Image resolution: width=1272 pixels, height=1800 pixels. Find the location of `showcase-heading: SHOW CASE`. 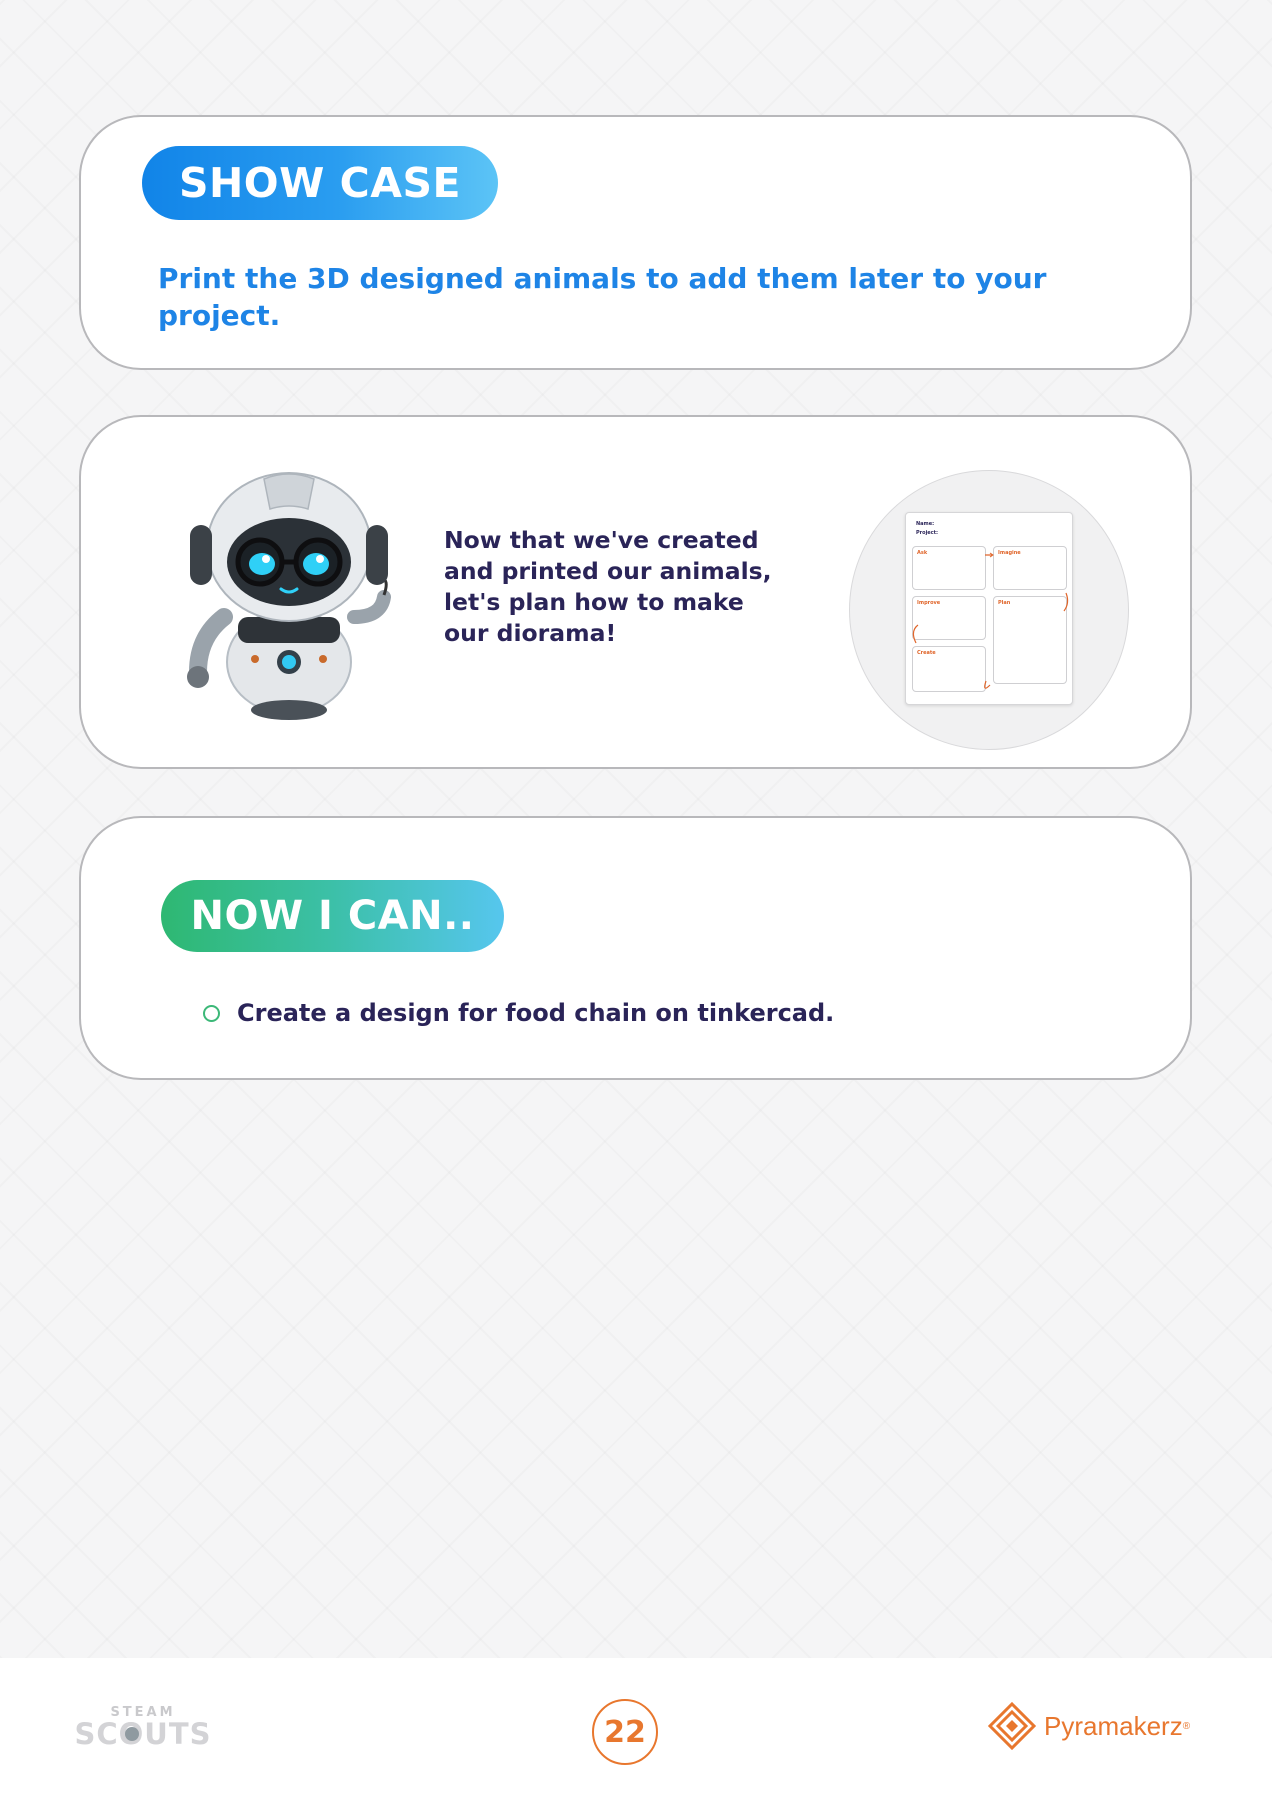

showcase-heading: SHOW CASE is located at coordinates (320, 183).